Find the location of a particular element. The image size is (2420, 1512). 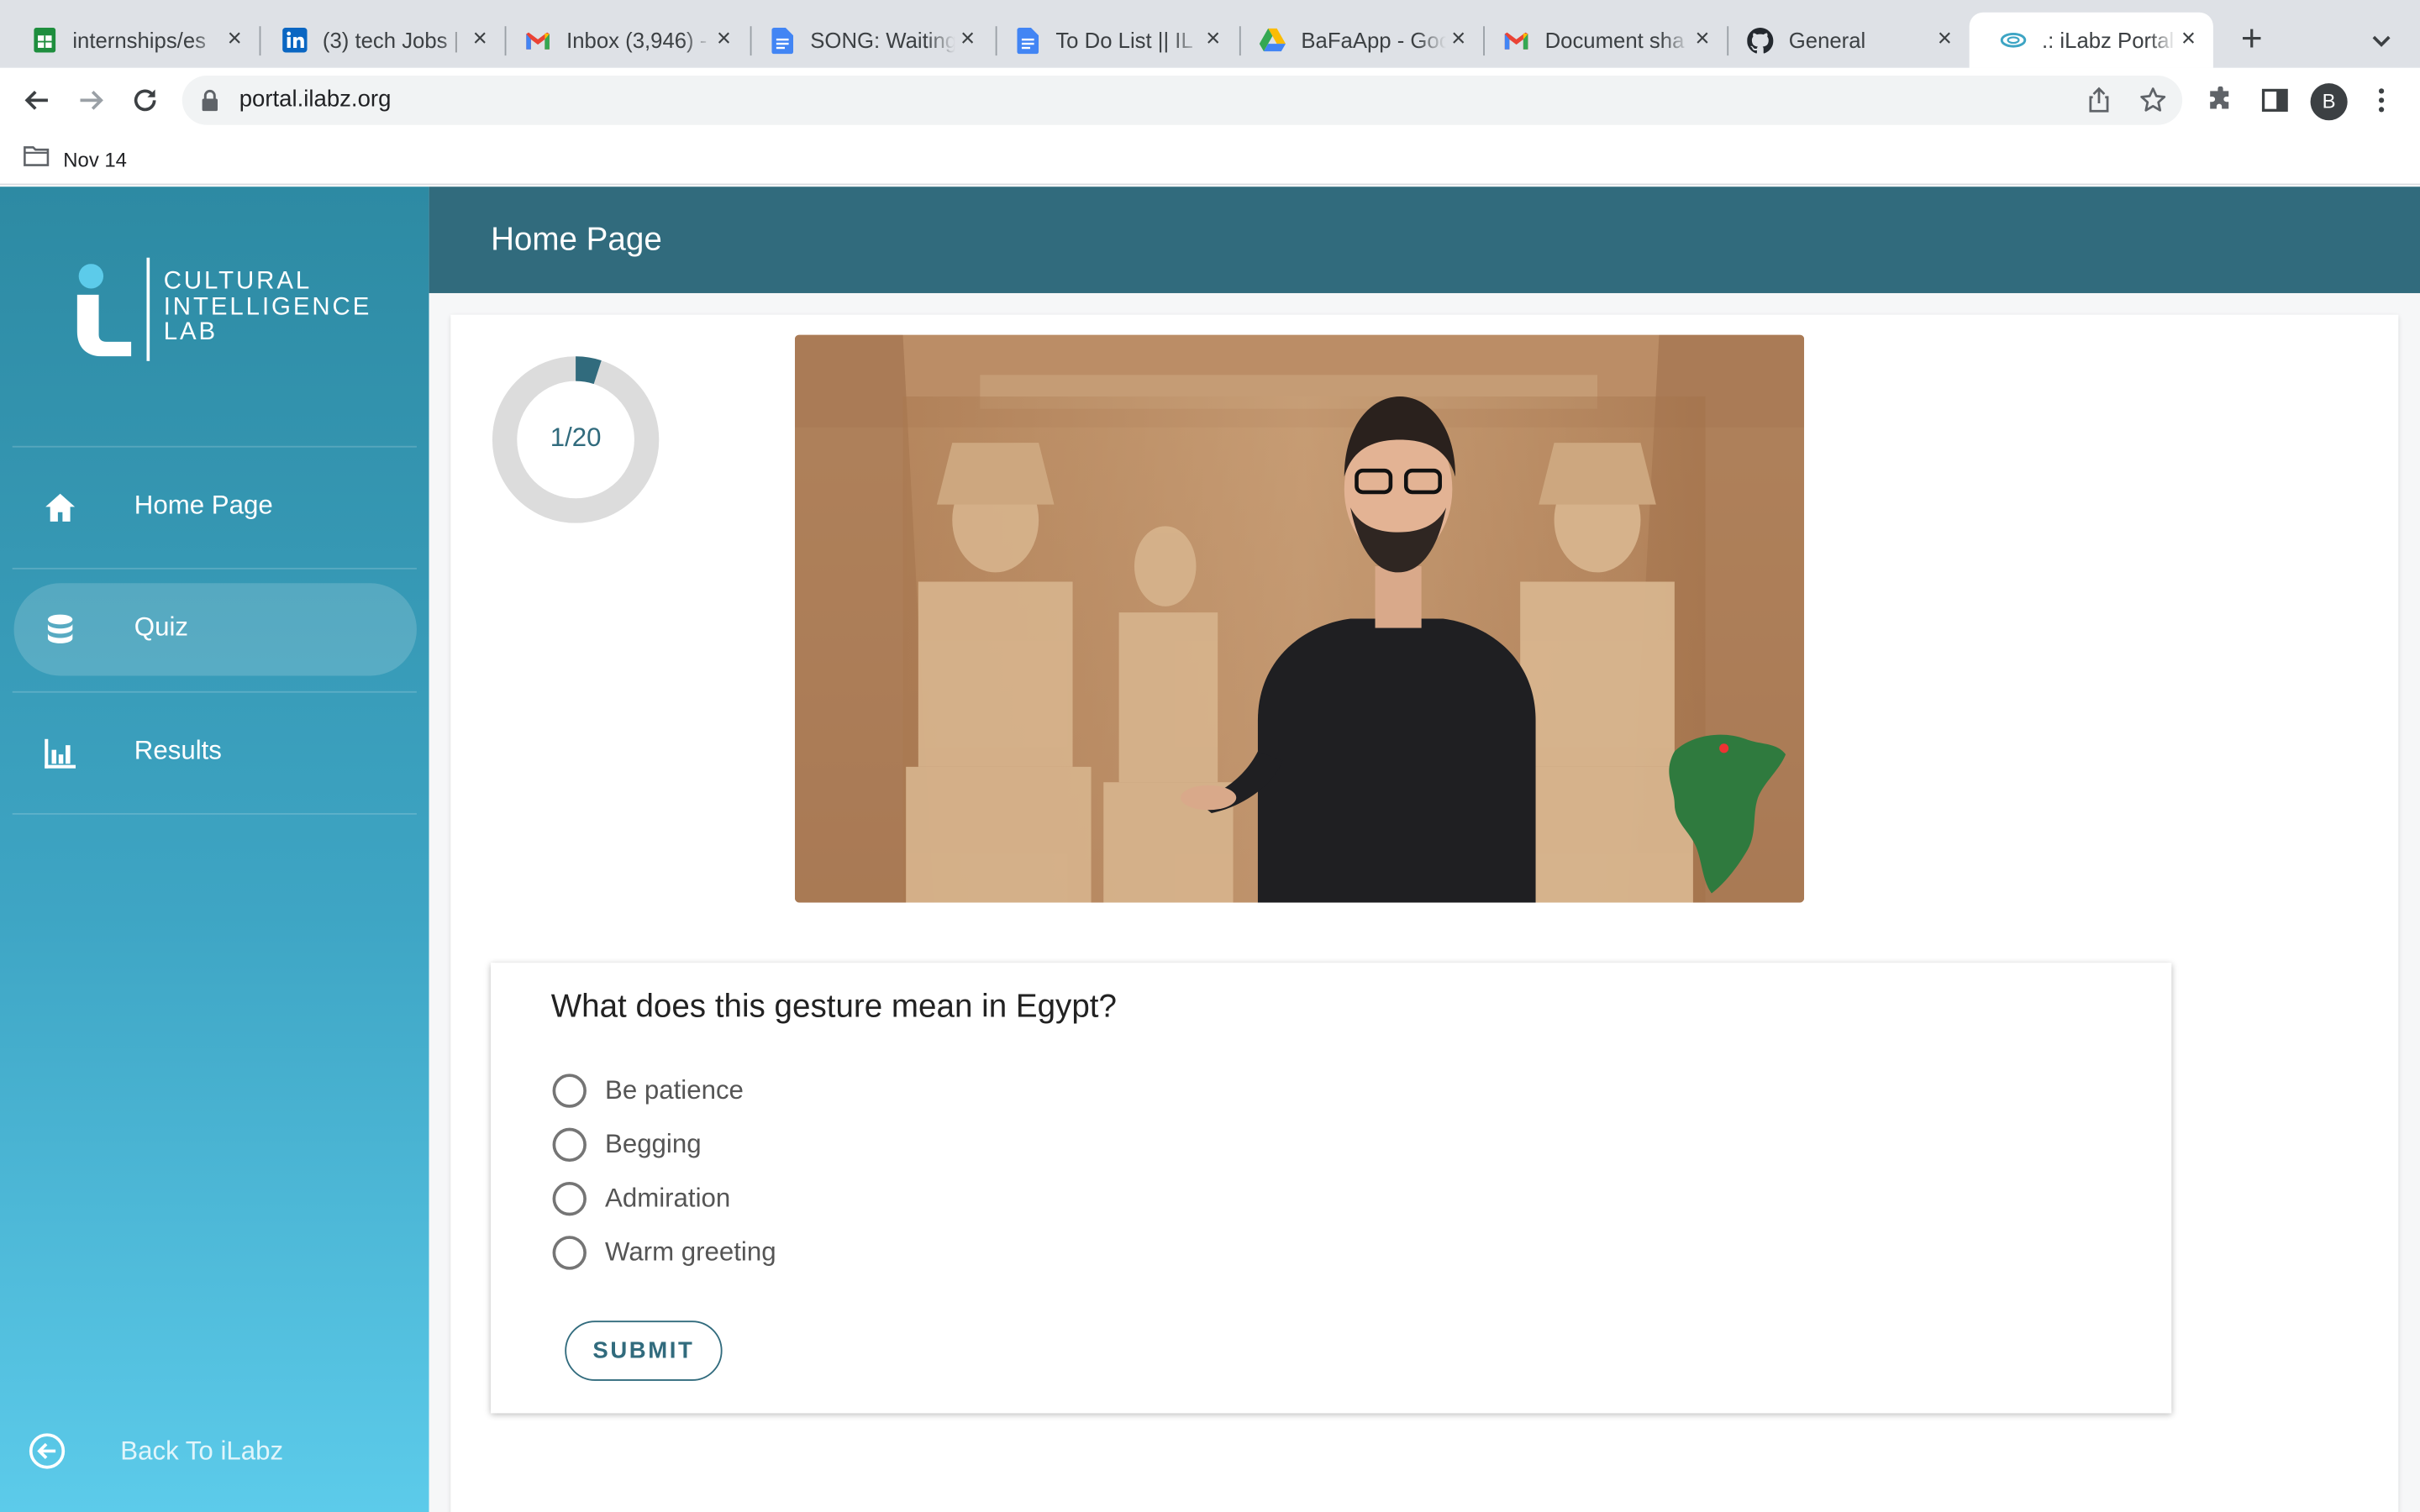

extensions-icon is located at coordinates (2222, 102).